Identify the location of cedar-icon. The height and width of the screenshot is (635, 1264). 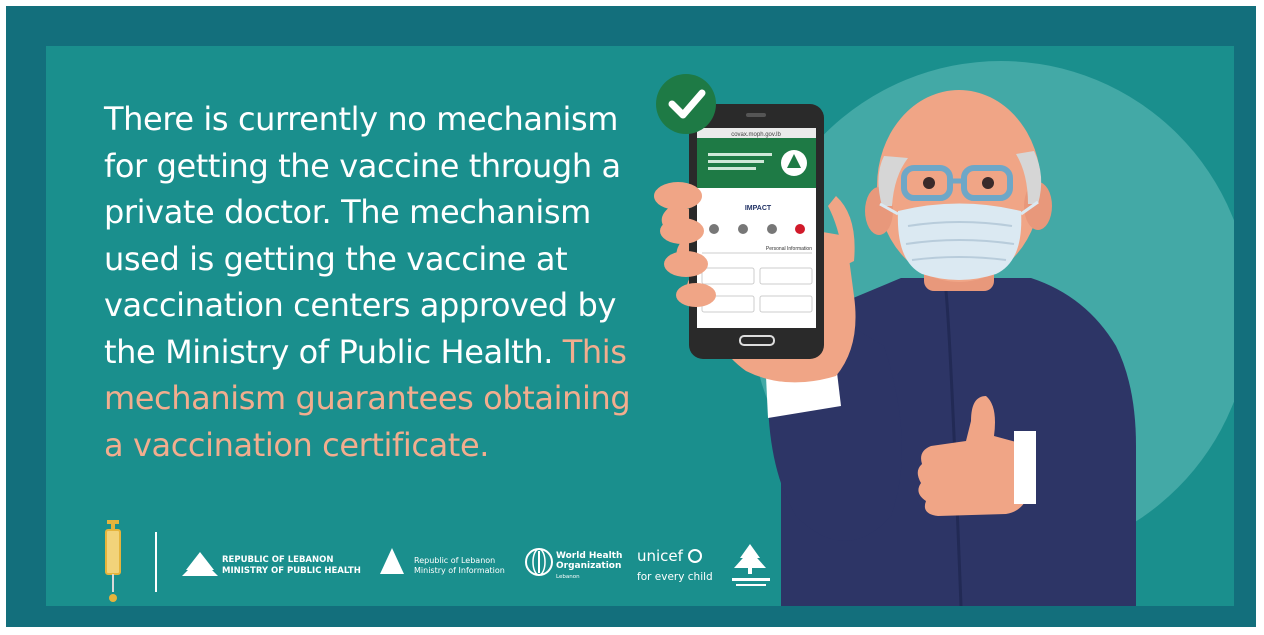
(200, 564).